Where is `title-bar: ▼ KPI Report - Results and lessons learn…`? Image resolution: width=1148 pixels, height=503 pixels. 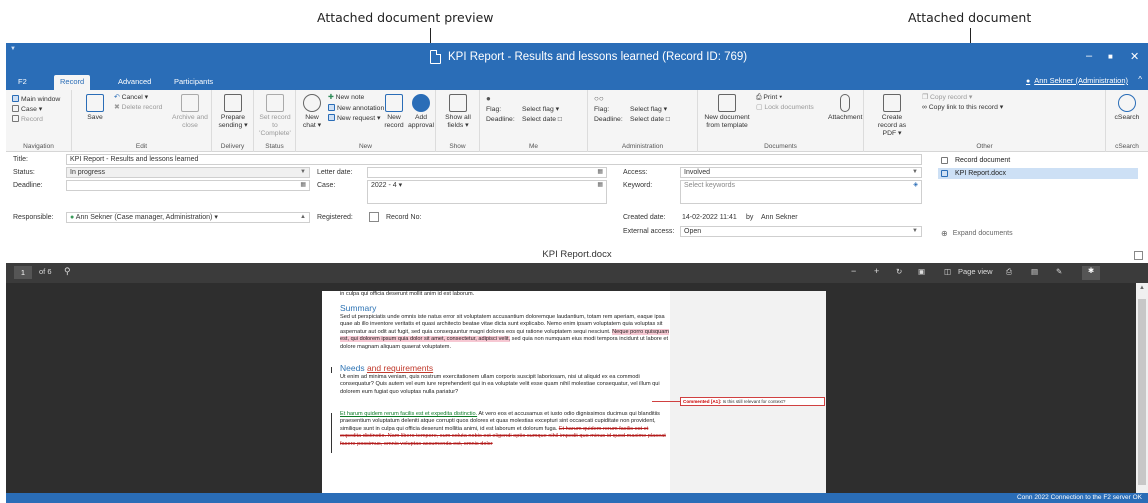 title-bar: ▼ KPI Report - Results and lessons learn… is located at coordinates (577, 58).